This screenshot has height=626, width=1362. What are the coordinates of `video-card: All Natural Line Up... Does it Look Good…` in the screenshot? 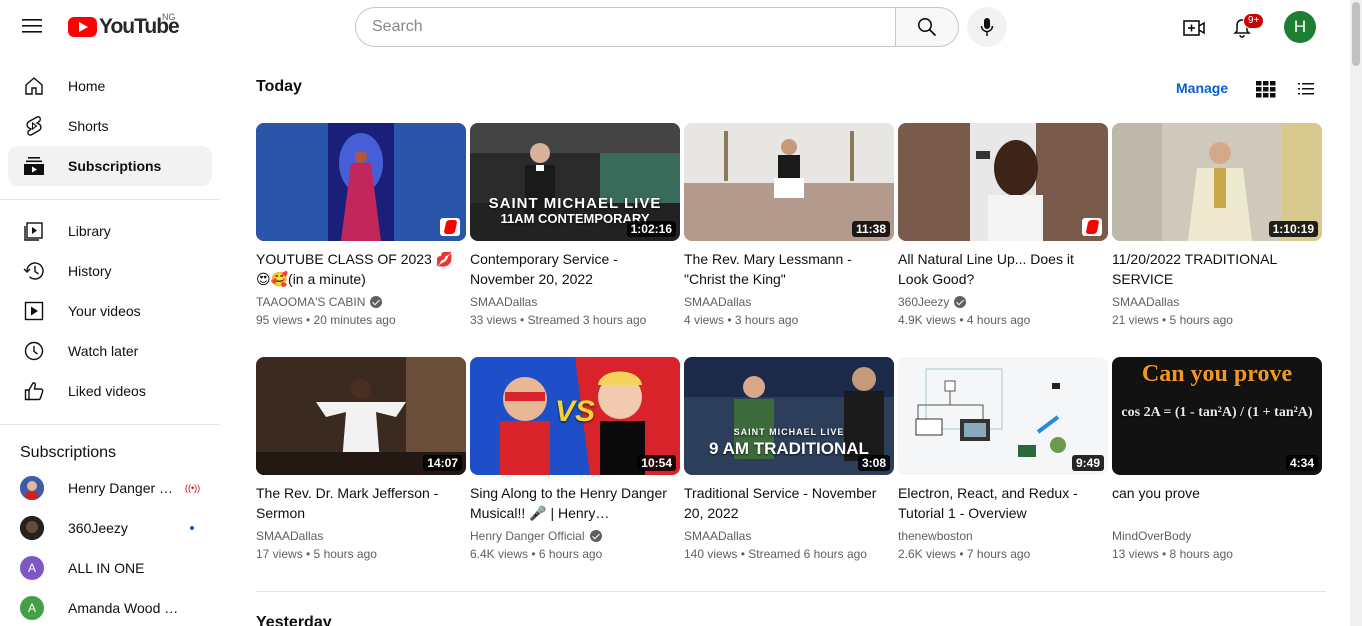 It's located at (1003, 226).